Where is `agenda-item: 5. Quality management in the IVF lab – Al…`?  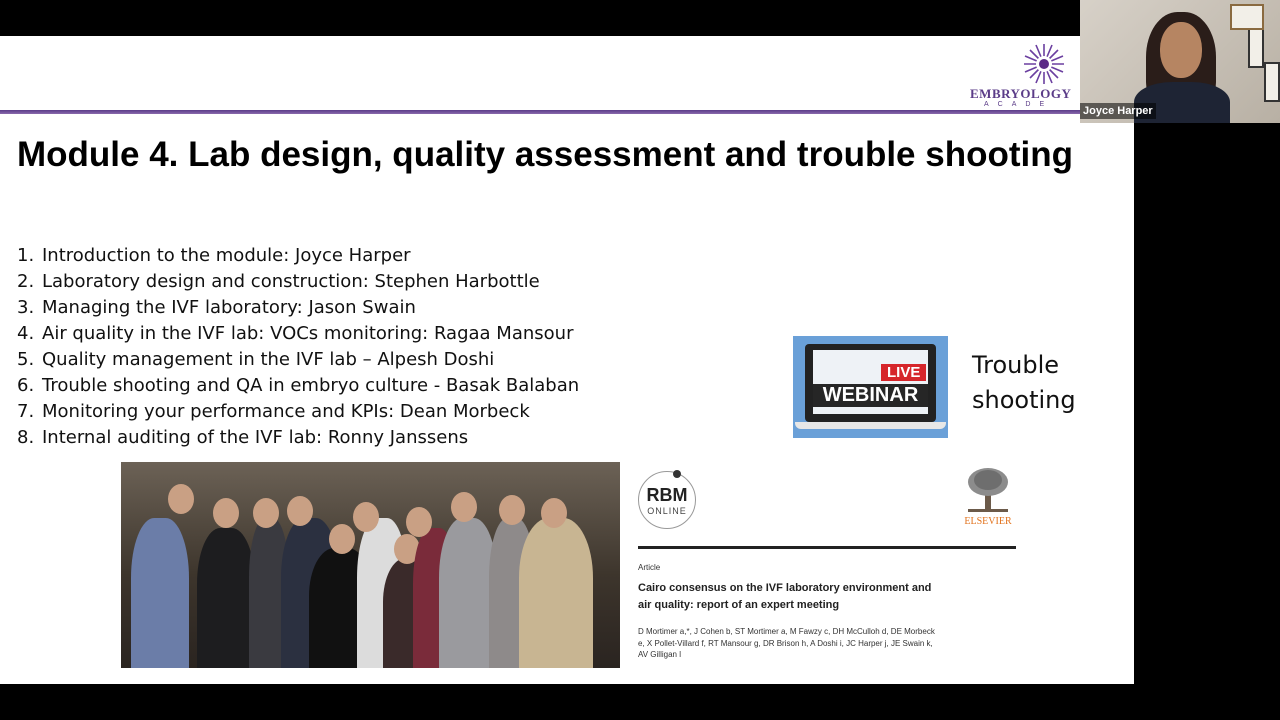 agenda-item: 5. Quality management in the IVF lab – Al… is located at coordinates (256, 359).